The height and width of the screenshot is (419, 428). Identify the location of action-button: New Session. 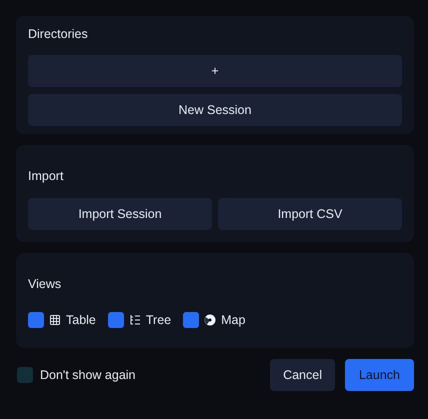
(215, 110).